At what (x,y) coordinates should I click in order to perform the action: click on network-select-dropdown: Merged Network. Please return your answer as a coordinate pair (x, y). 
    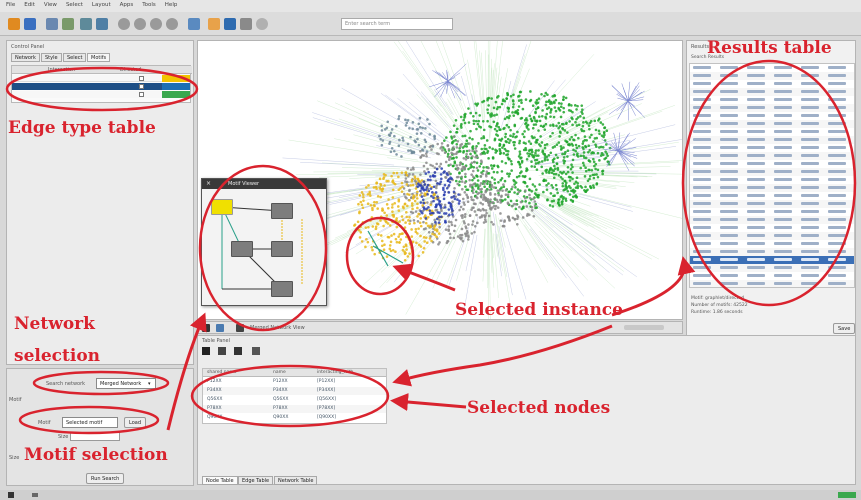
    Looking at the image, I should click on (126, 383).